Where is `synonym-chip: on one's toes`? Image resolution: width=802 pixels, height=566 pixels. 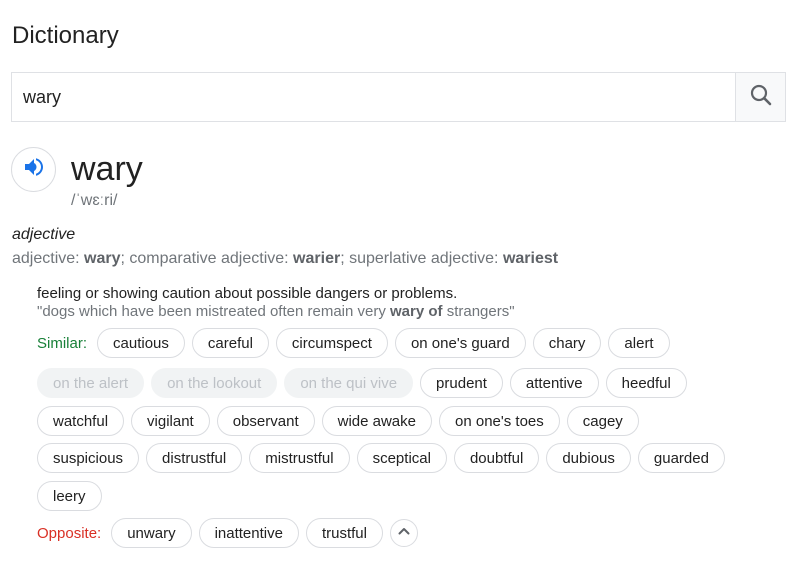 synonym-chip: on one's toes is located at coordinates (499, 421).